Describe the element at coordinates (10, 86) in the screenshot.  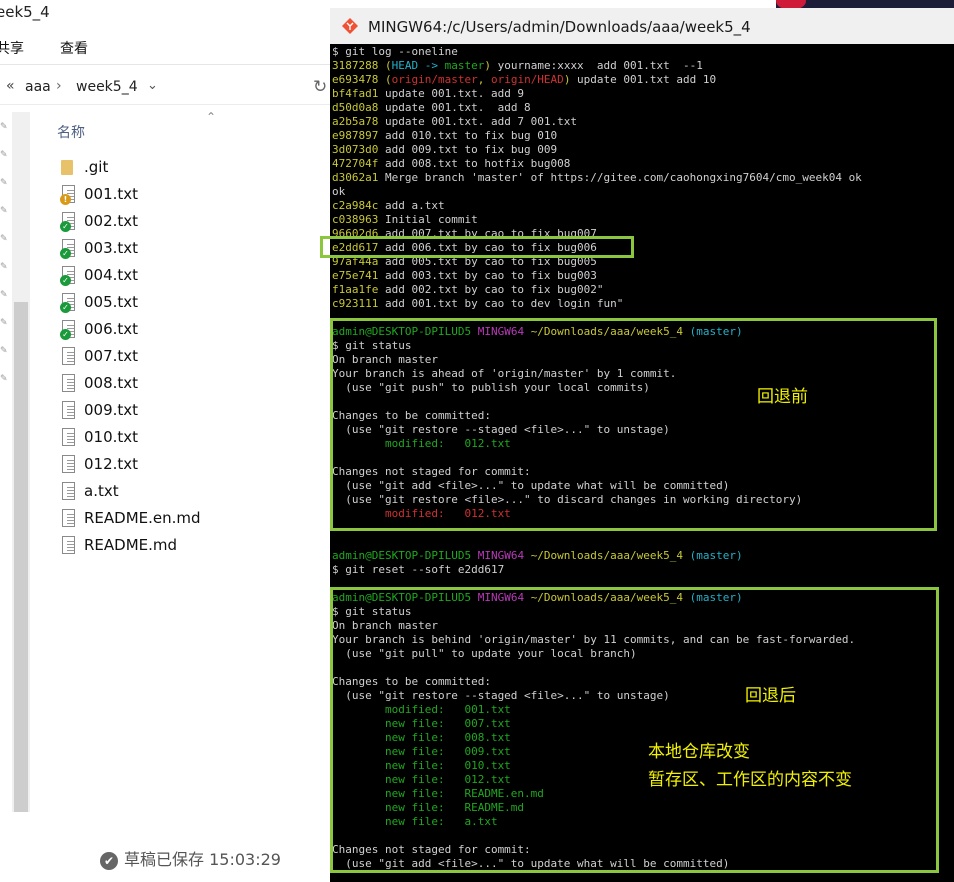
I see `address-overflow-icon: «` at that location.